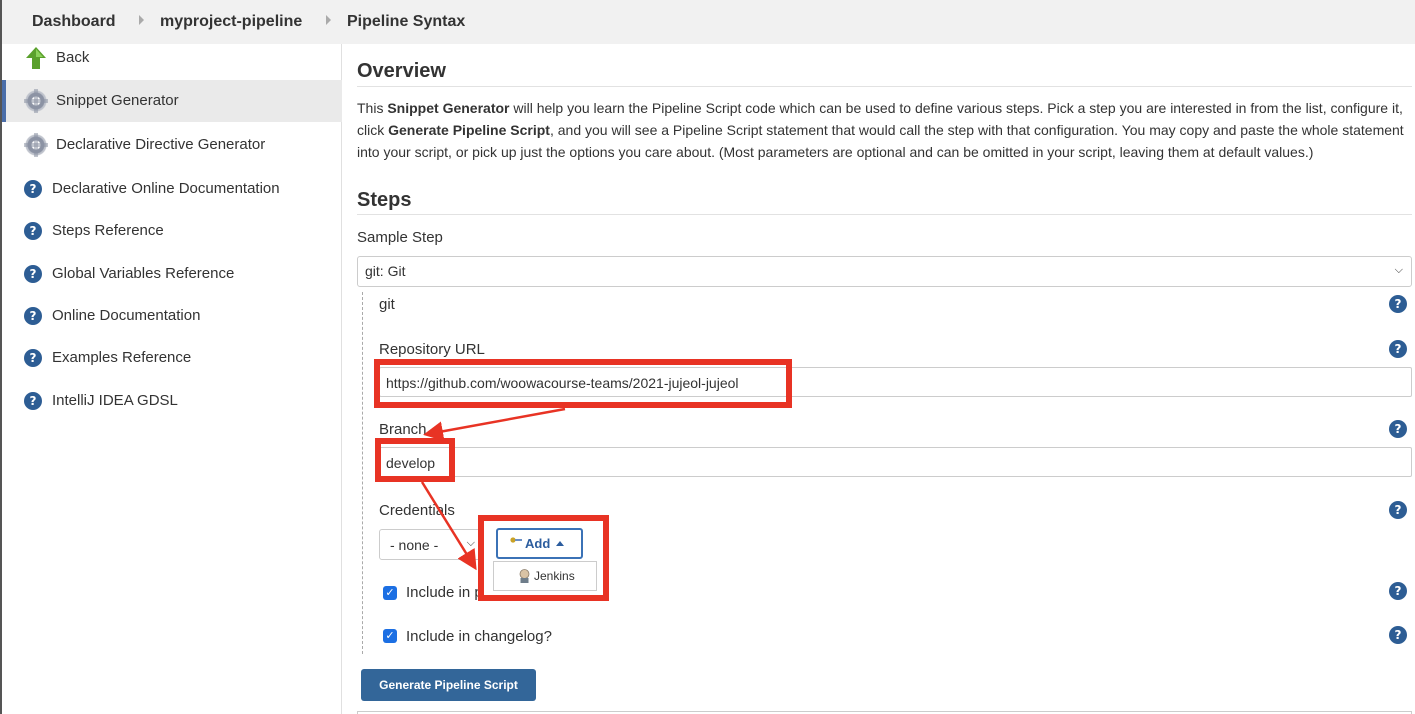 Image resolution: width=1415 pixels, height=714 pixels. I want to click on include-polling-checkbox: ✓, so click(390, 593).